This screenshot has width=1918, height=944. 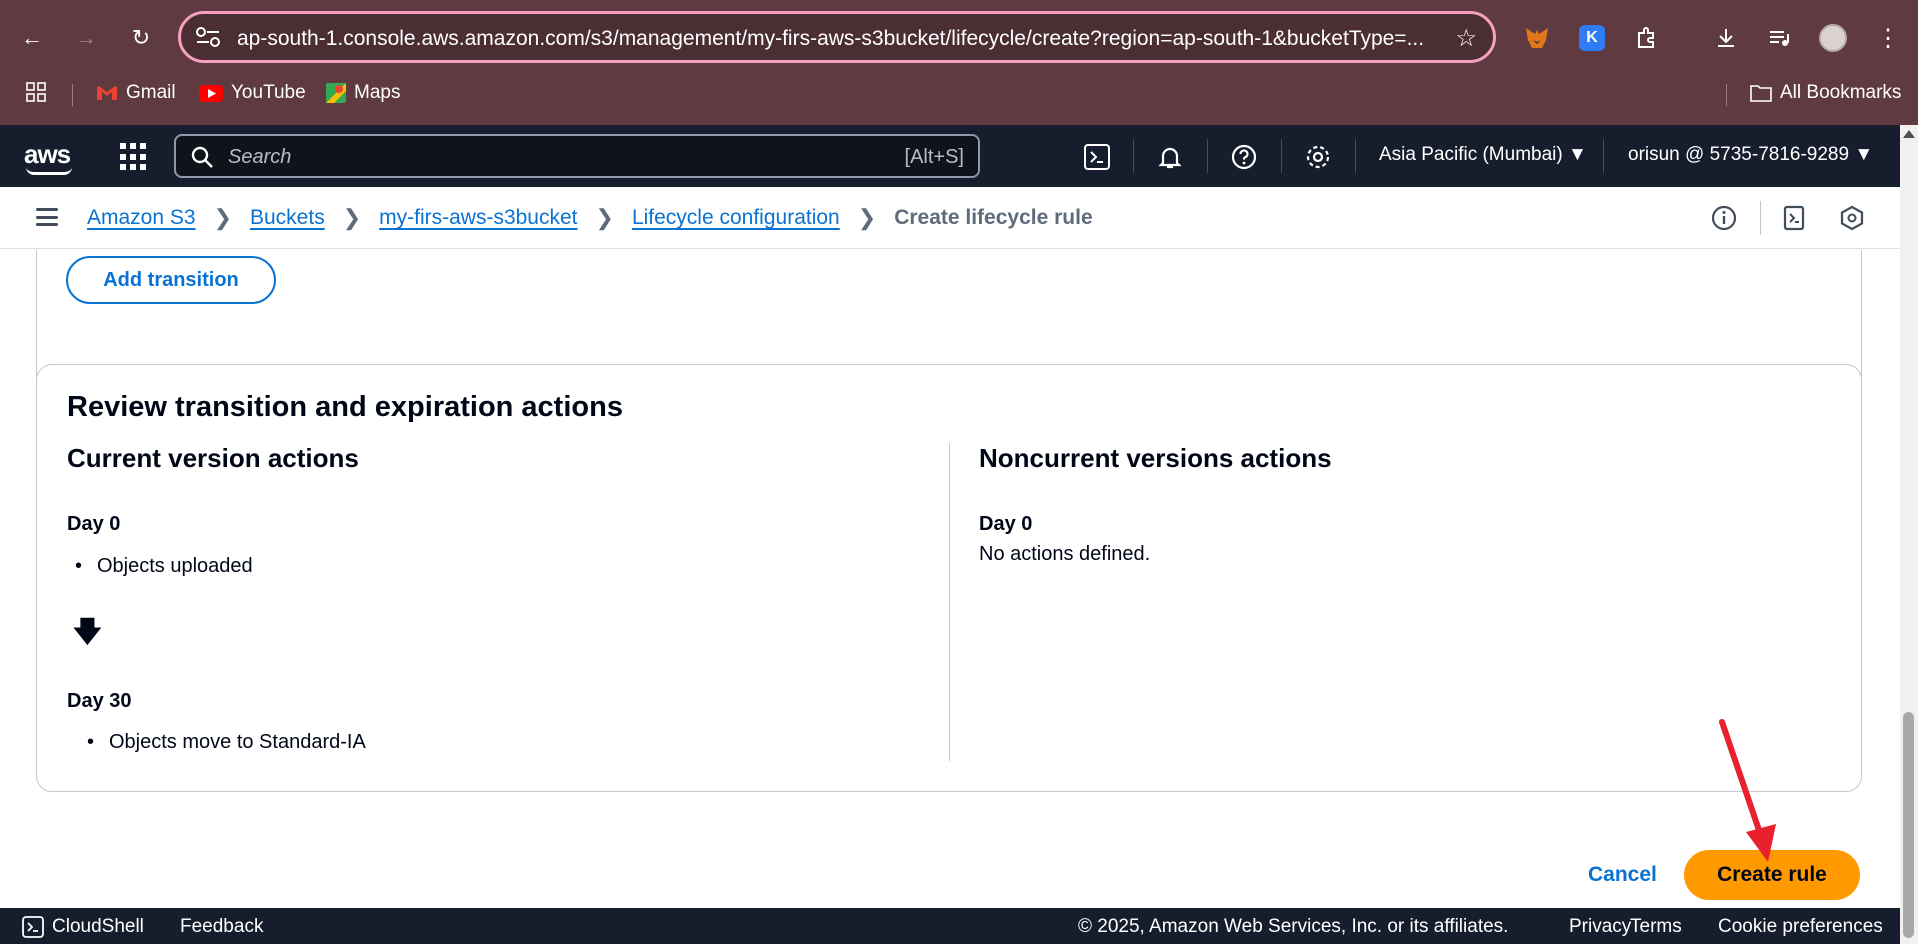 What do you see at coordinates (336, 93) in the screenshot?
I see `maps-icon` at bounding box center [336, 93].